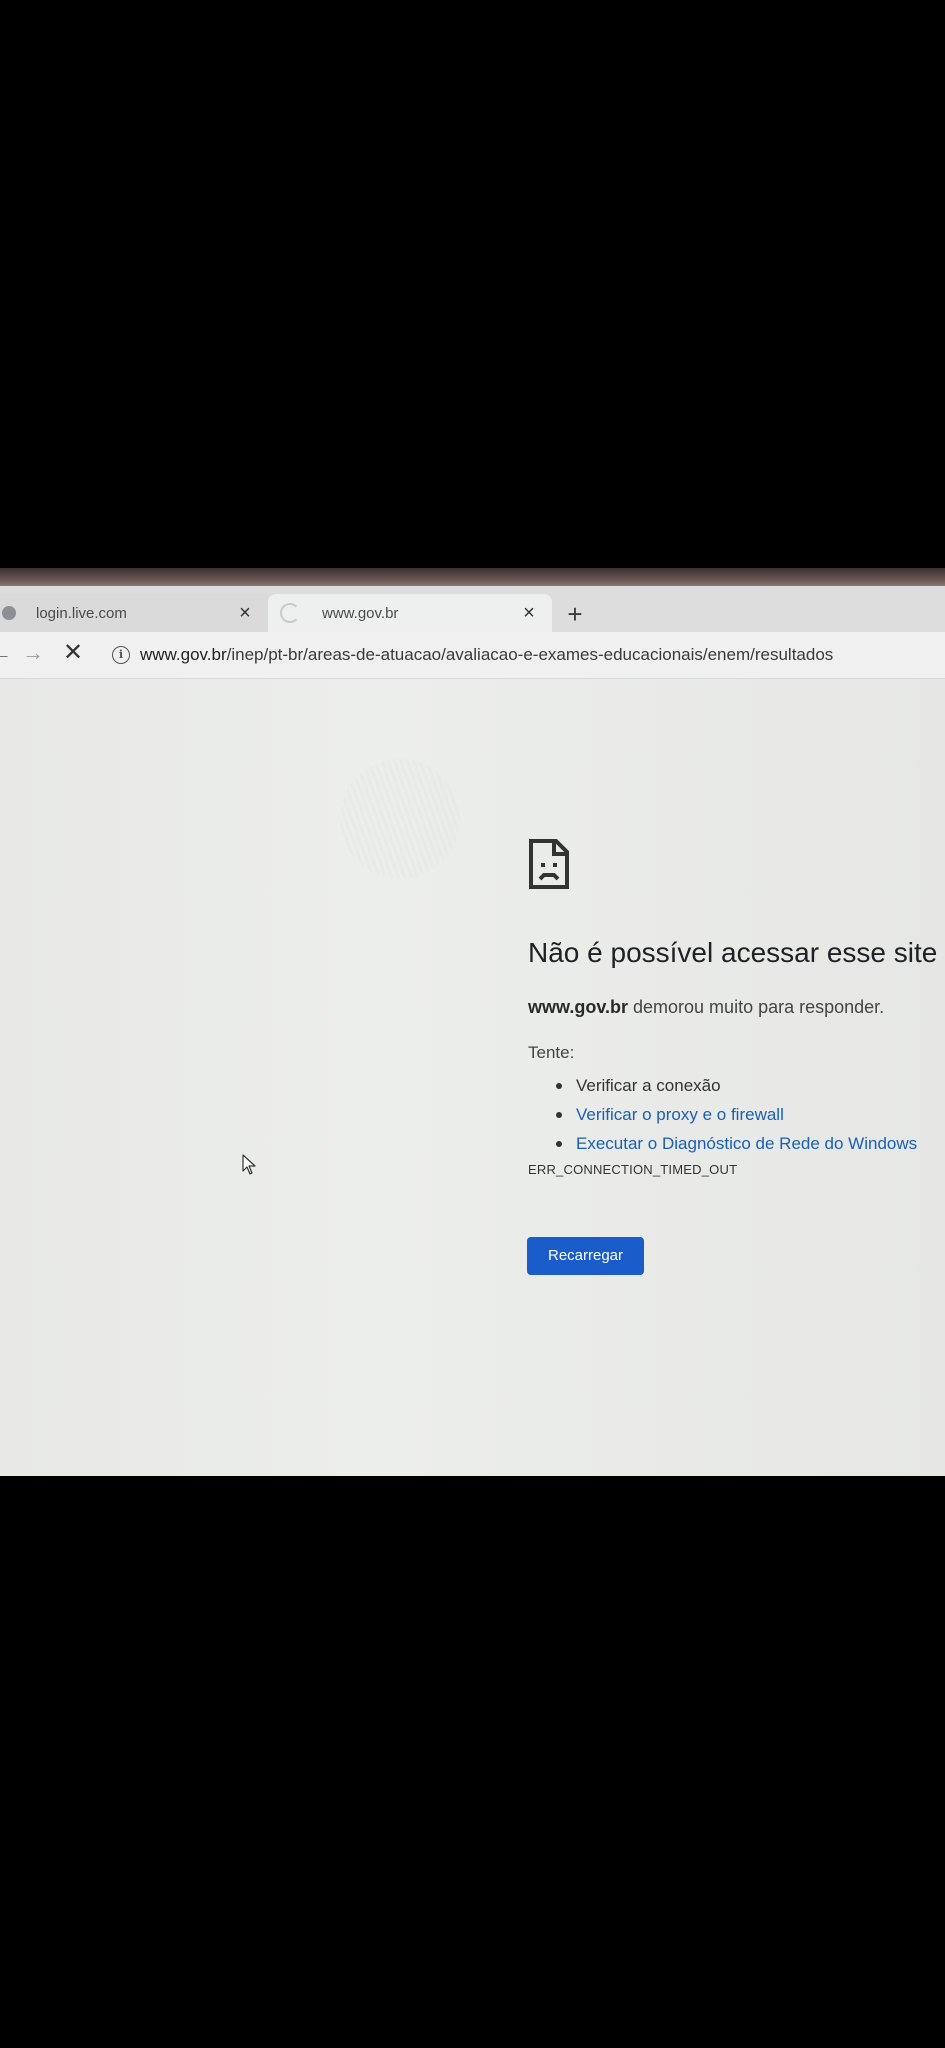 This screenshot has height=2048, width=945. Describe the element at coordinates (410, 613) in the screenshot. I see `tab-gov-br: www.gov.br ×` at that location.